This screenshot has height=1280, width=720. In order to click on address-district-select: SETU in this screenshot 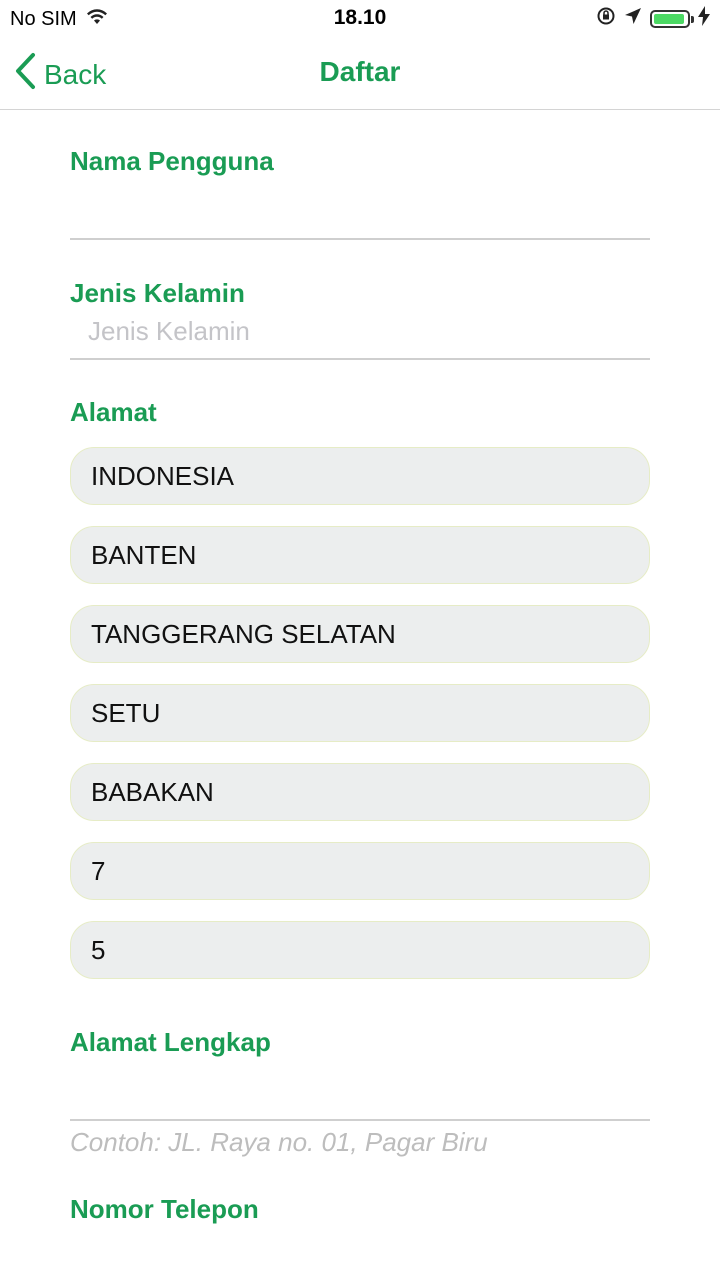, I will do `click(360, 713)`.